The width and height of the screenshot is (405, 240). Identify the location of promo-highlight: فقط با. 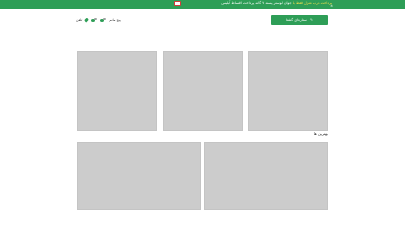
(297, 3).